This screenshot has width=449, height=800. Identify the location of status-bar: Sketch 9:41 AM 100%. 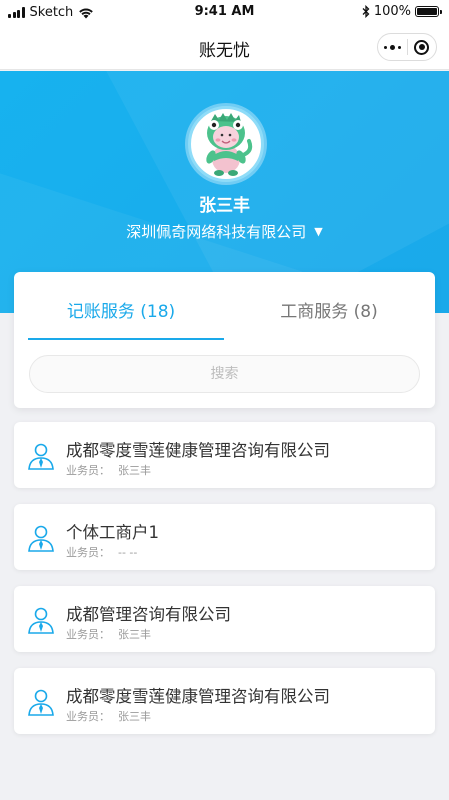
(224, 12).